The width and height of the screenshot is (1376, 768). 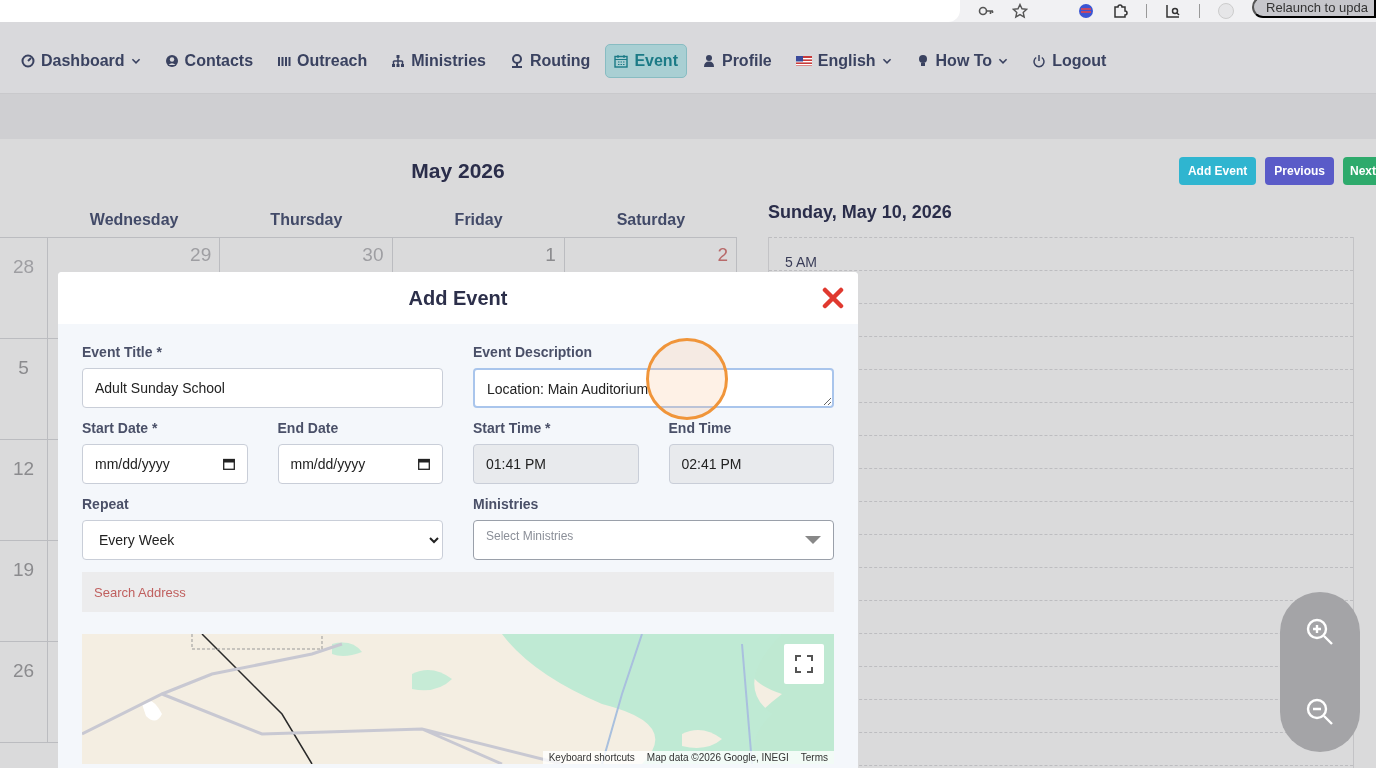 What do you see at coordinates (516, 60) in the screenshot?
I see `pin-icon` at bounding box center [516, 60].